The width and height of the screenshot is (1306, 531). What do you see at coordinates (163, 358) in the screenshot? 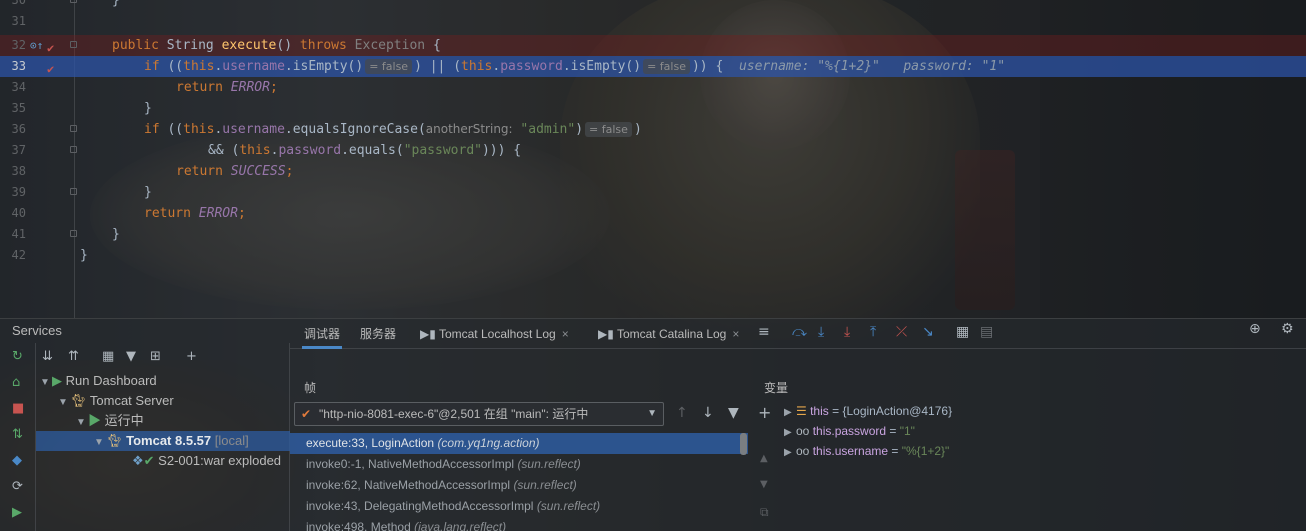
I see `tree-toolbar: ⇊ ⇈ ▦ ▼ ⊞ +` at bounding box center [163, 358].